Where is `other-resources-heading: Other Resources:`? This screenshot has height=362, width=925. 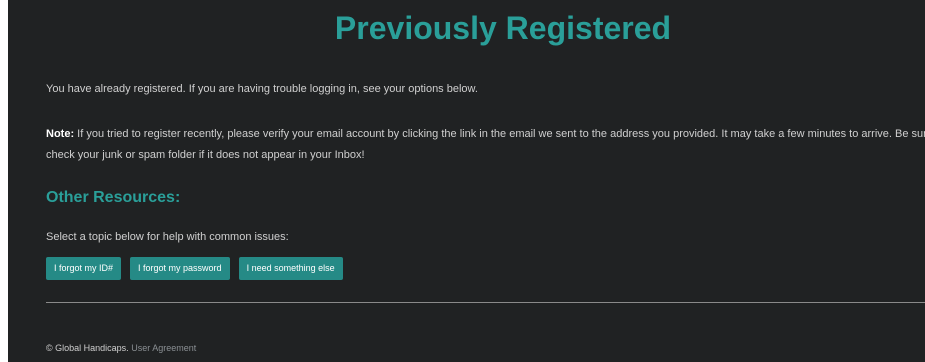
other-resources-heading: Other Resources: is located at coordinates (113, 197).